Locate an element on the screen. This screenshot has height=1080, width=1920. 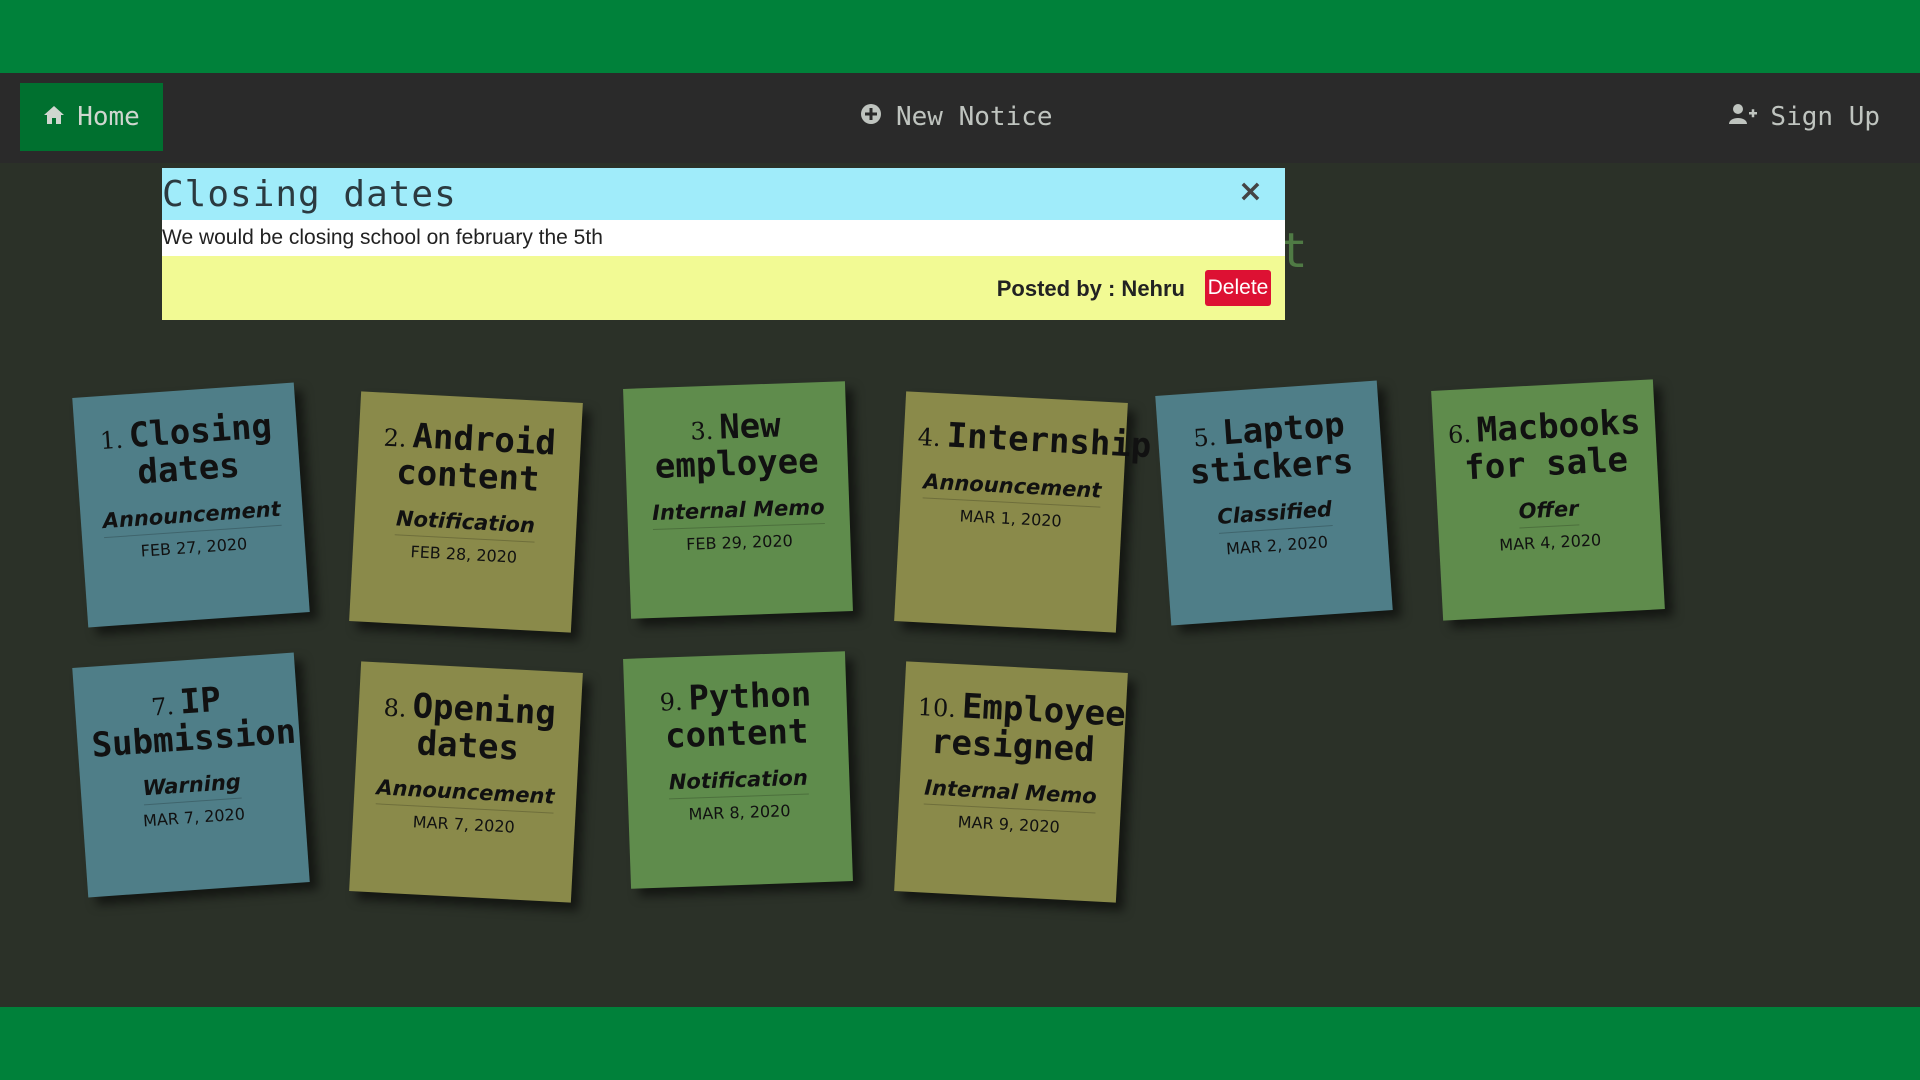
notice-card-category: Warning is located at coordinates (191, 788).